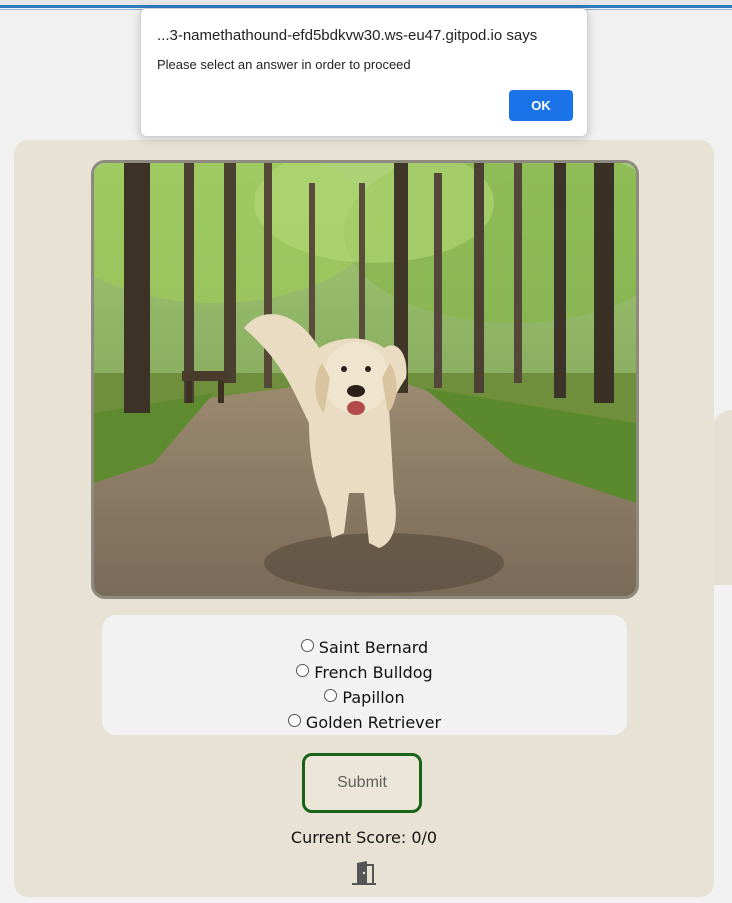 This screenshot has width=732, height=903. I want to click on browser-top-stripe, so click(366, 5).